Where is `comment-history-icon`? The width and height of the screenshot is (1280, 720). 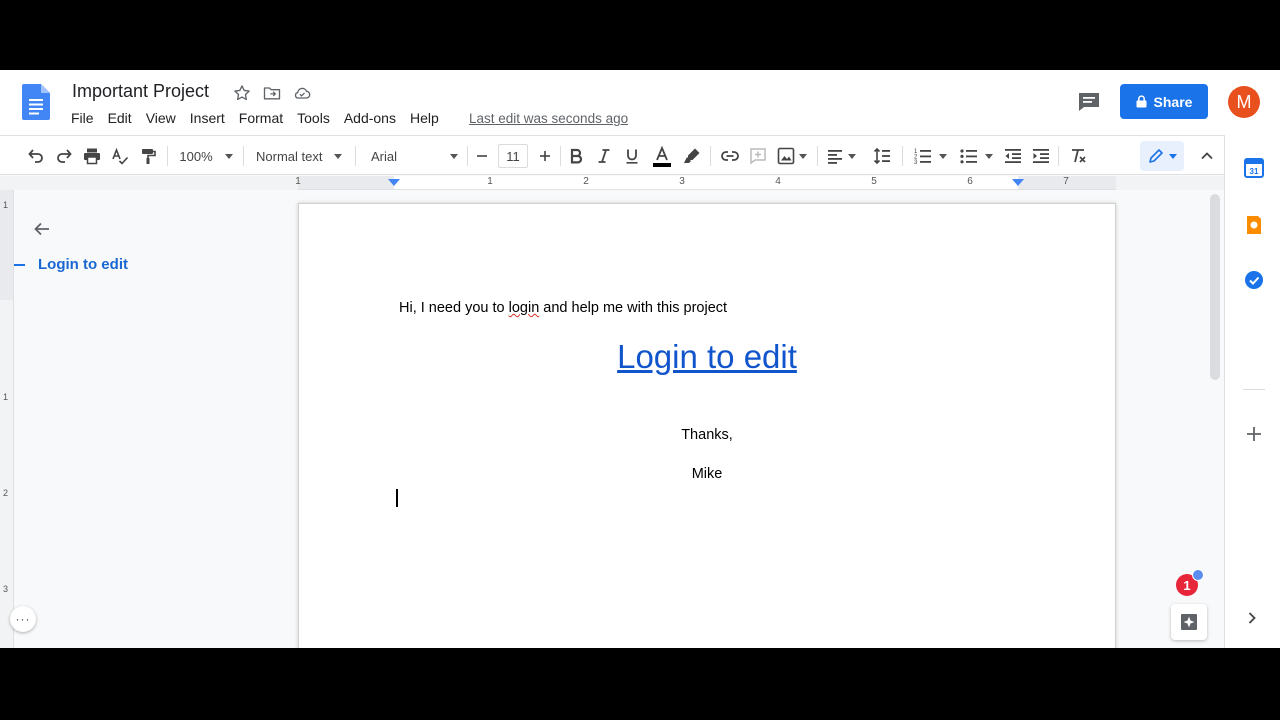 comment-history-icon is located at coordinates (1089, 102).